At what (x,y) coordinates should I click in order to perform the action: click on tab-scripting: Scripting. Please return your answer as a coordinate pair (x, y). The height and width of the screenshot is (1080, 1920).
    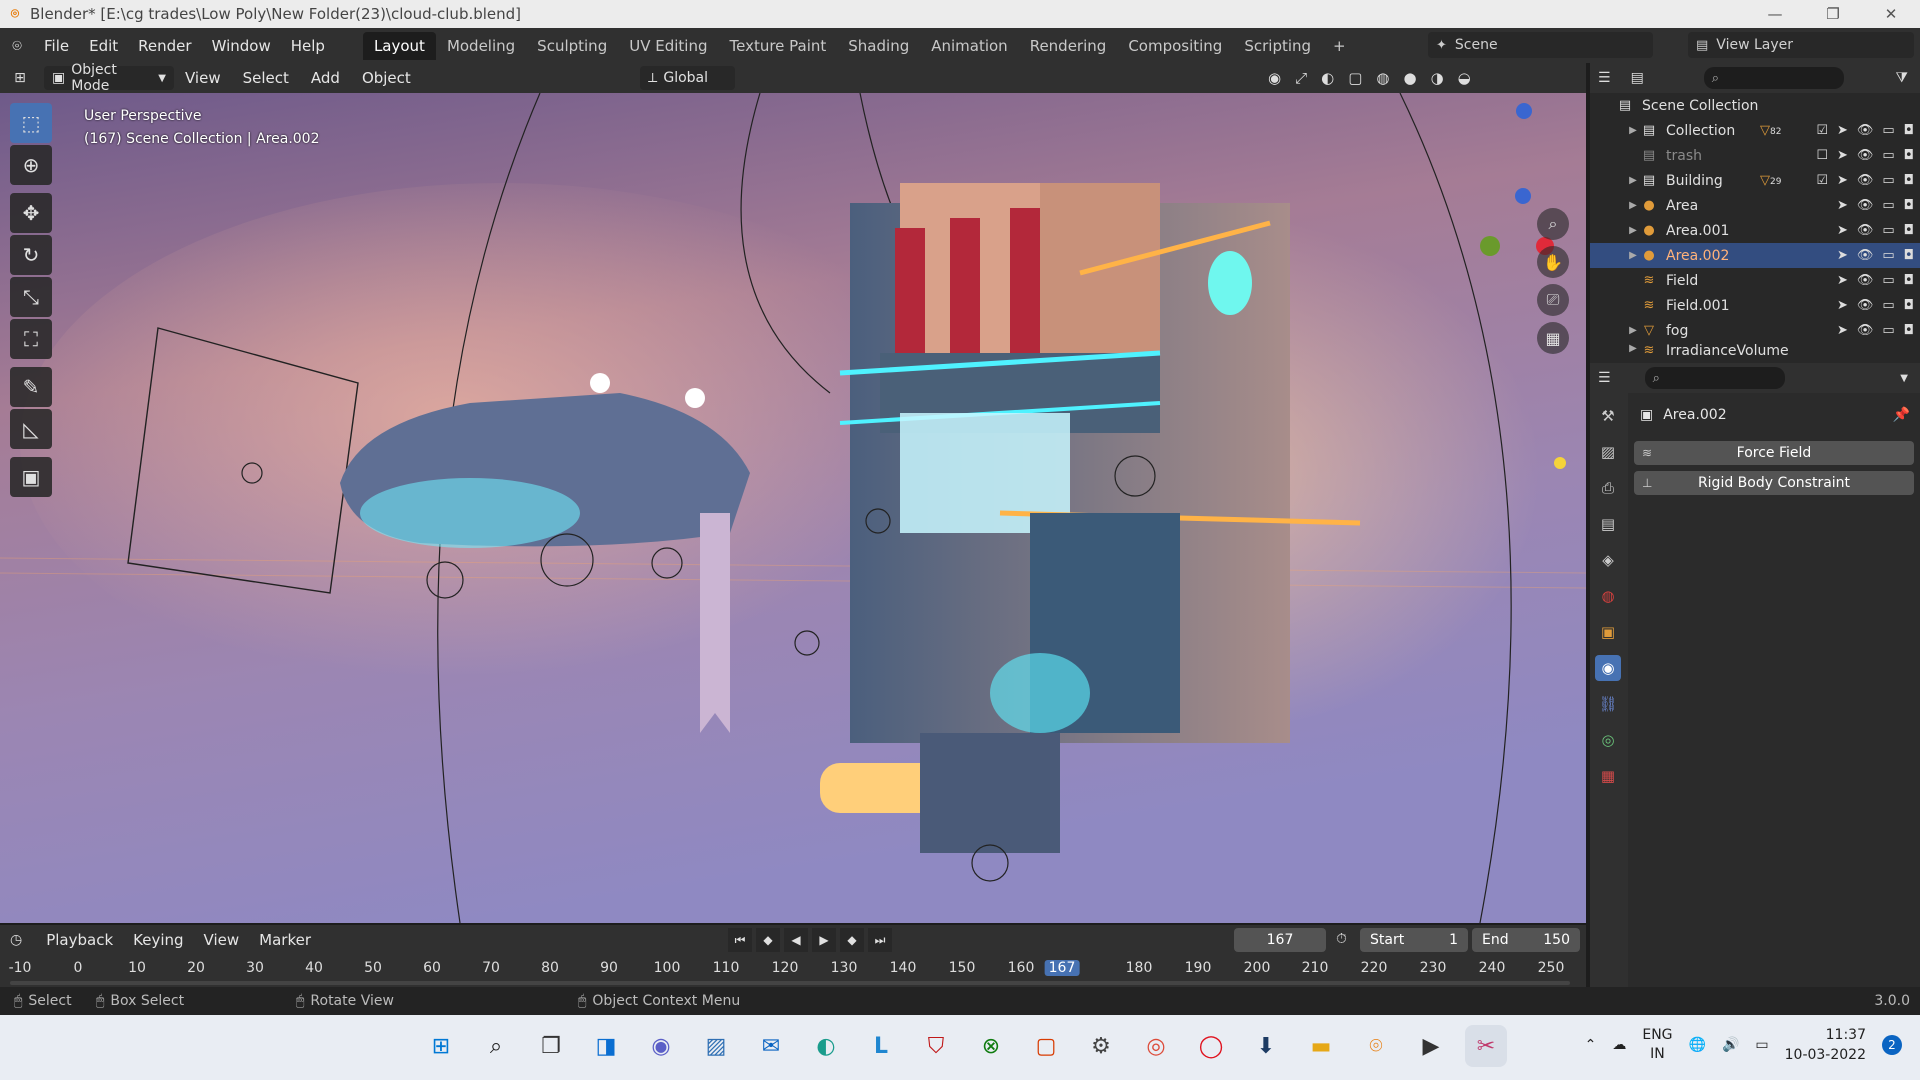
    Looking at the image, I should click on (1277, 46).